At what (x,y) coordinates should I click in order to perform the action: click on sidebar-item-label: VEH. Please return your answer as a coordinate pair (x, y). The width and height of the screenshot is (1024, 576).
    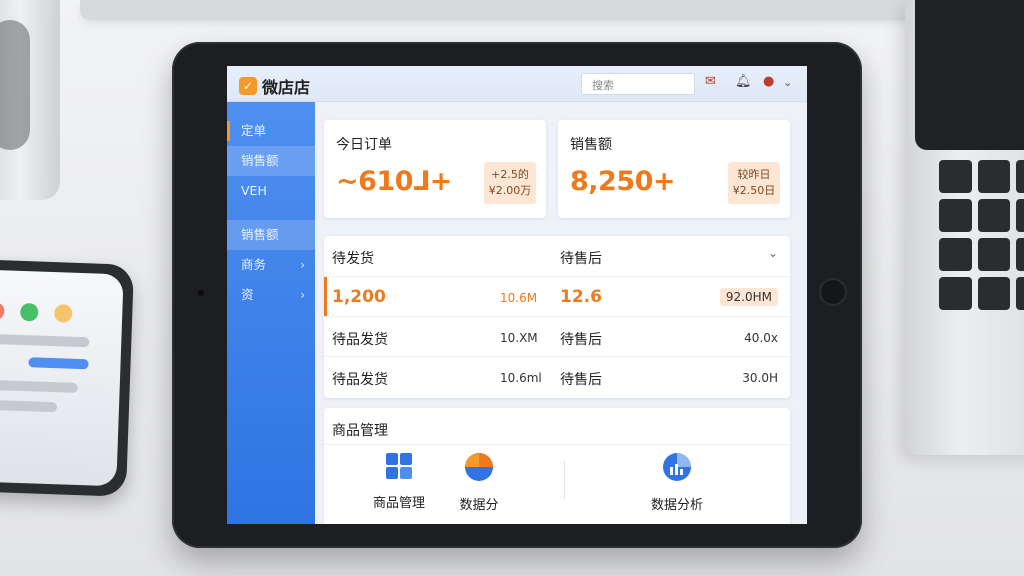
    Looking at the image, I should click on (254, 190).